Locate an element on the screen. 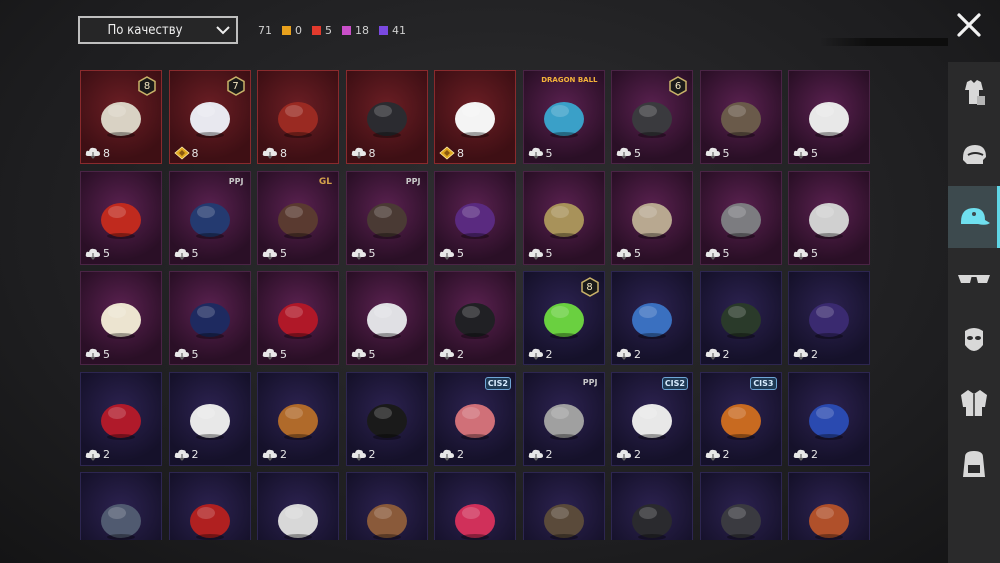 The image size is (1000, 563). item-card: 78 is located at coordinates (209, 117).